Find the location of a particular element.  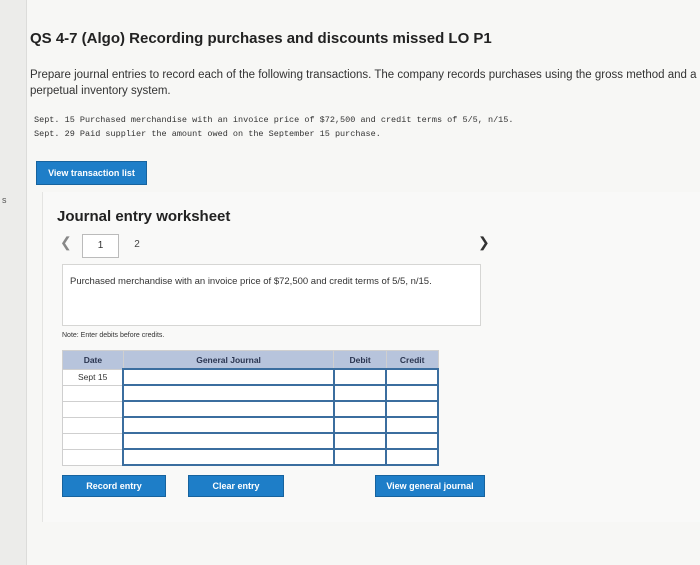

sidebar-mark: s is located at coordinates (4, 200).